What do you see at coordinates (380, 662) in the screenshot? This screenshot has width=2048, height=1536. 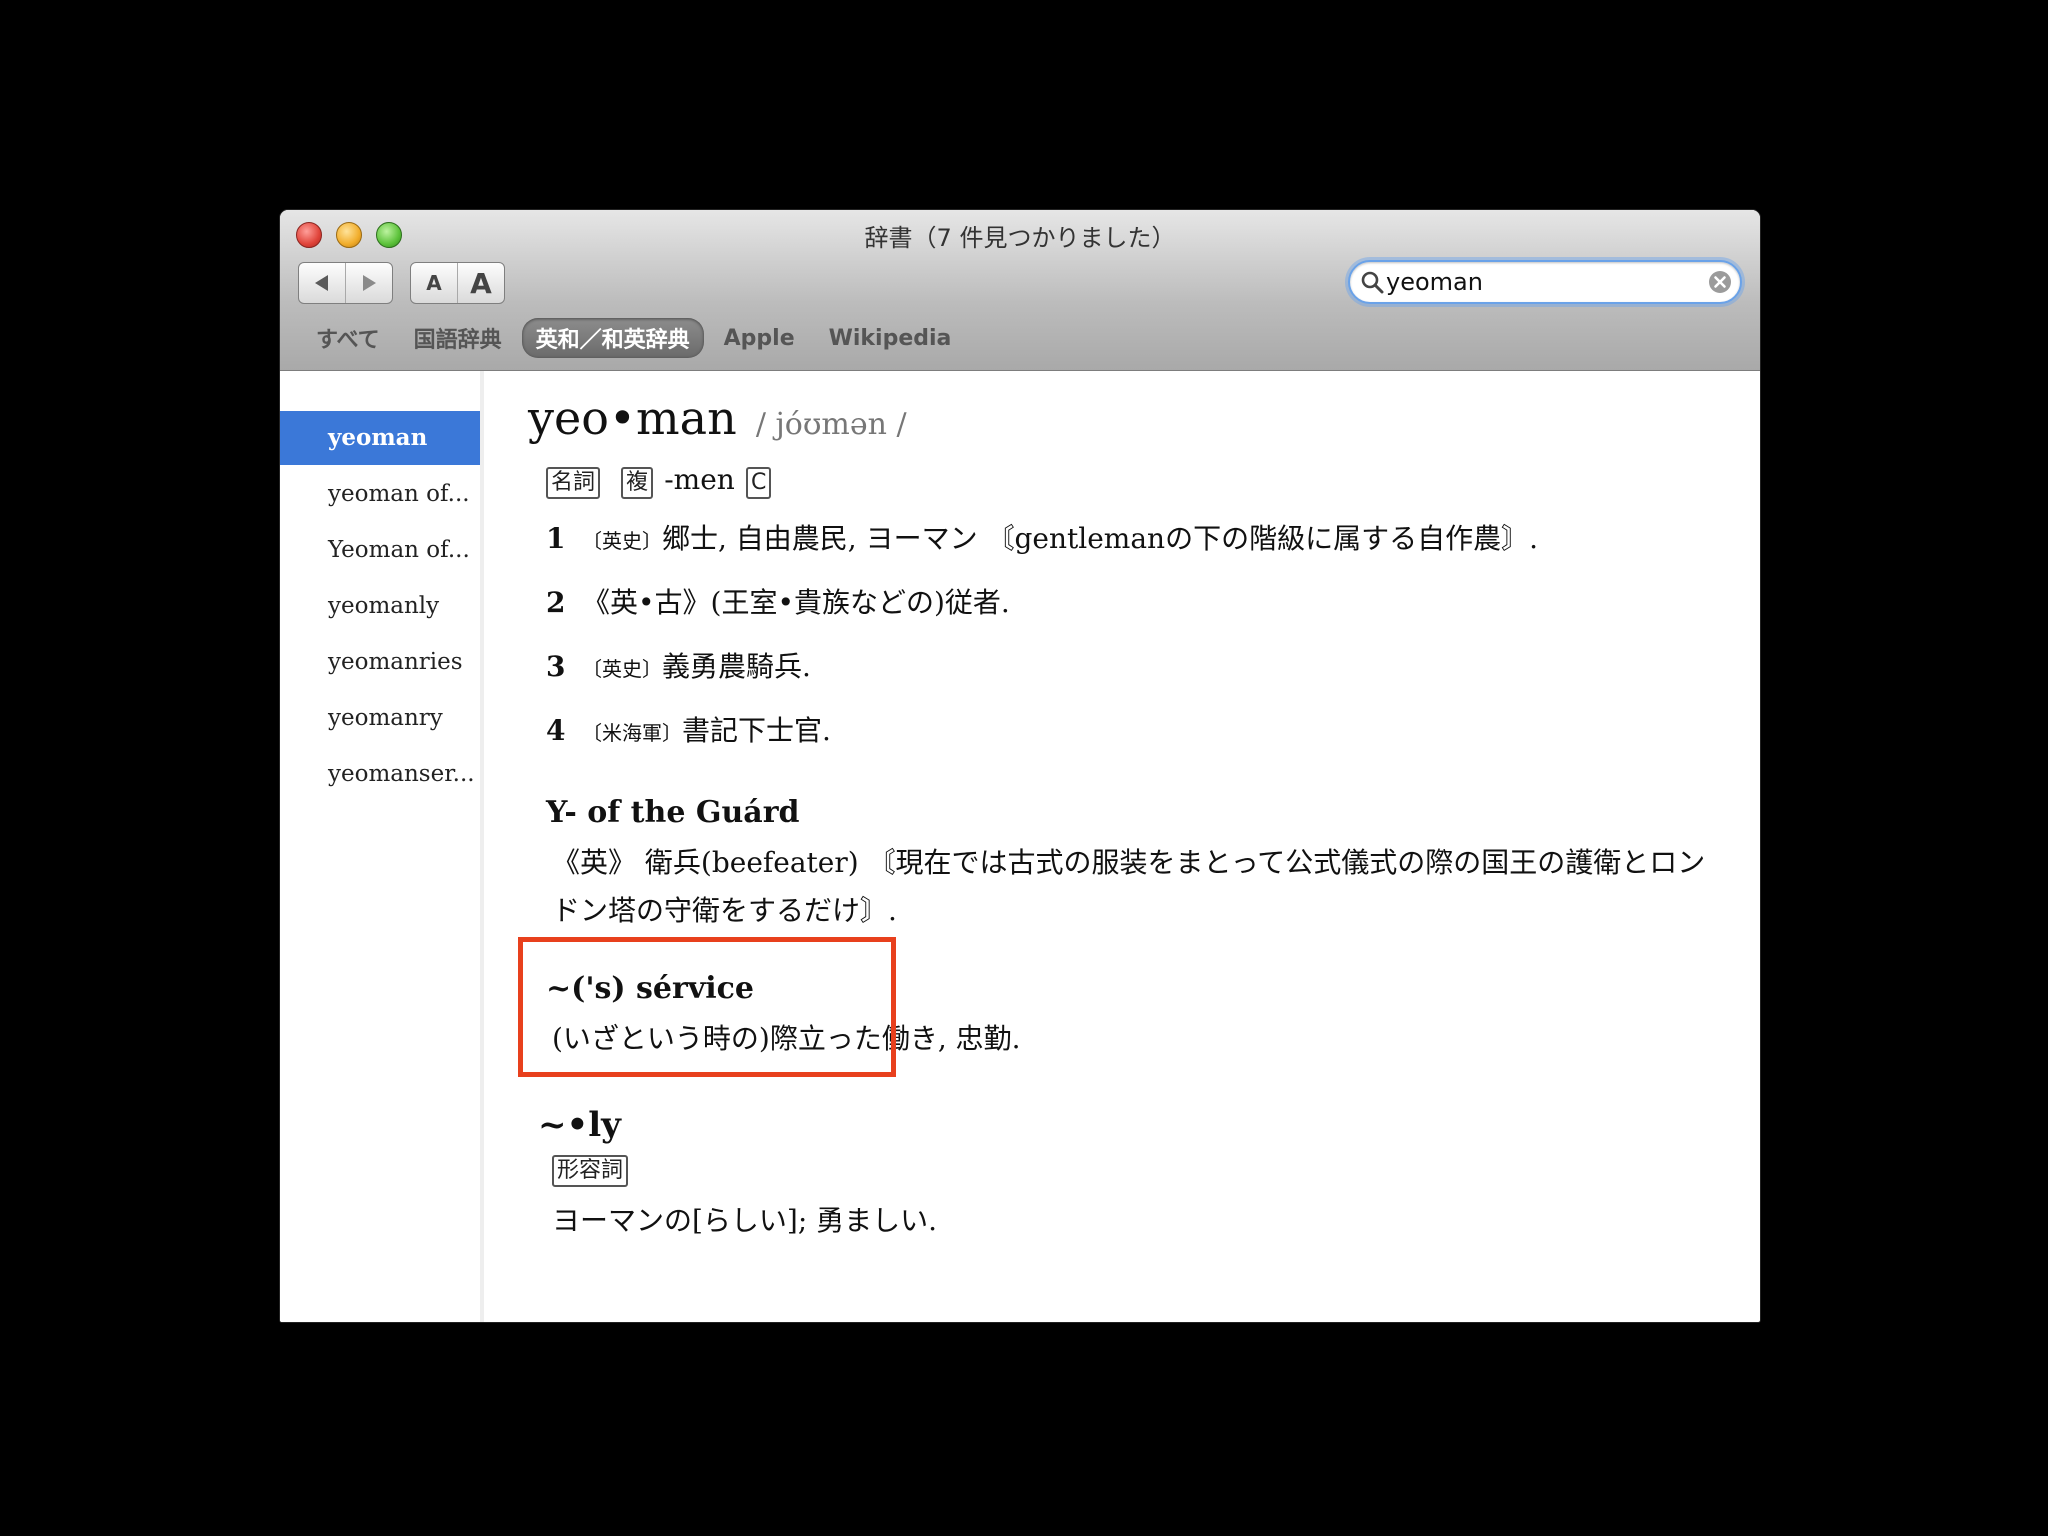 I see `sidebar-item-yeomanries: yeomanries` at bounding box center [380, 662].